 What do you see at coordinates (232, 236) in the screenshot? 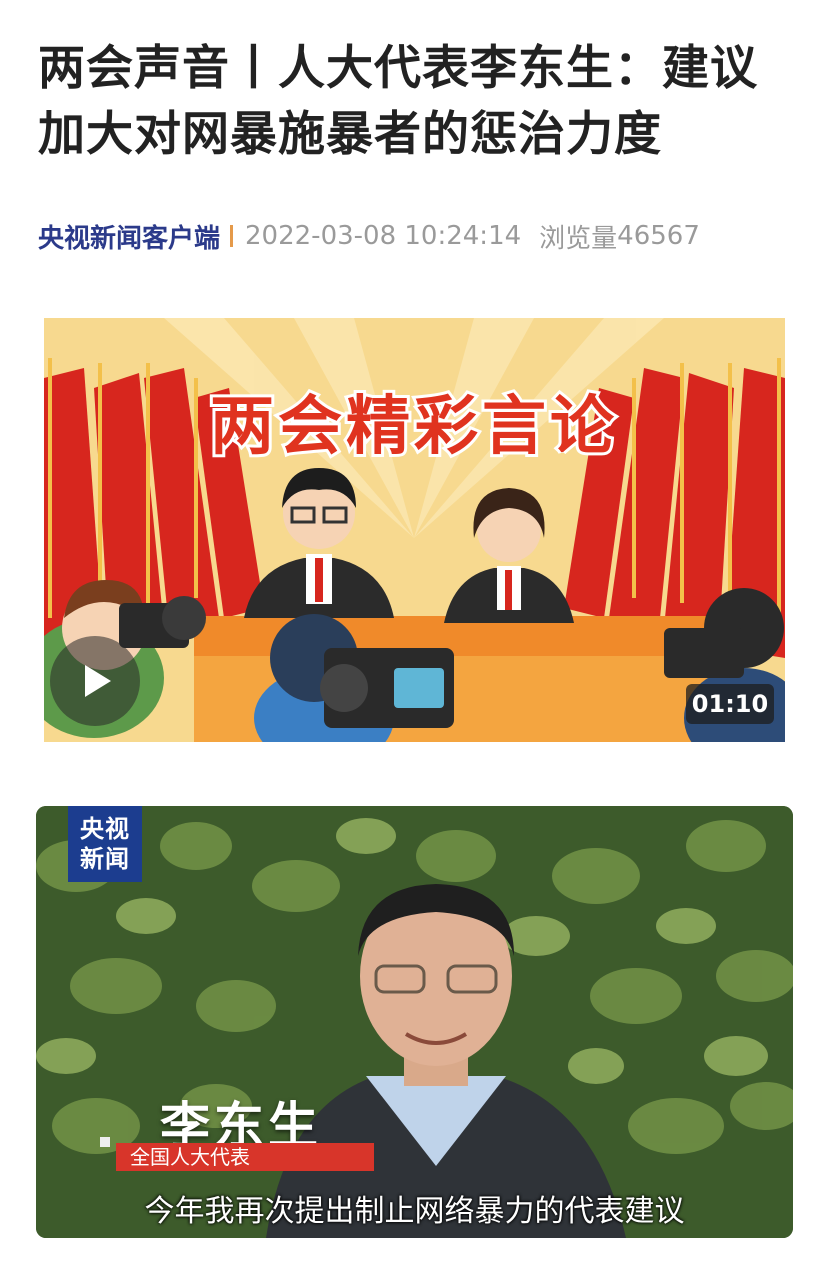
I see `meta-divider` at bounding box center [232, 236].